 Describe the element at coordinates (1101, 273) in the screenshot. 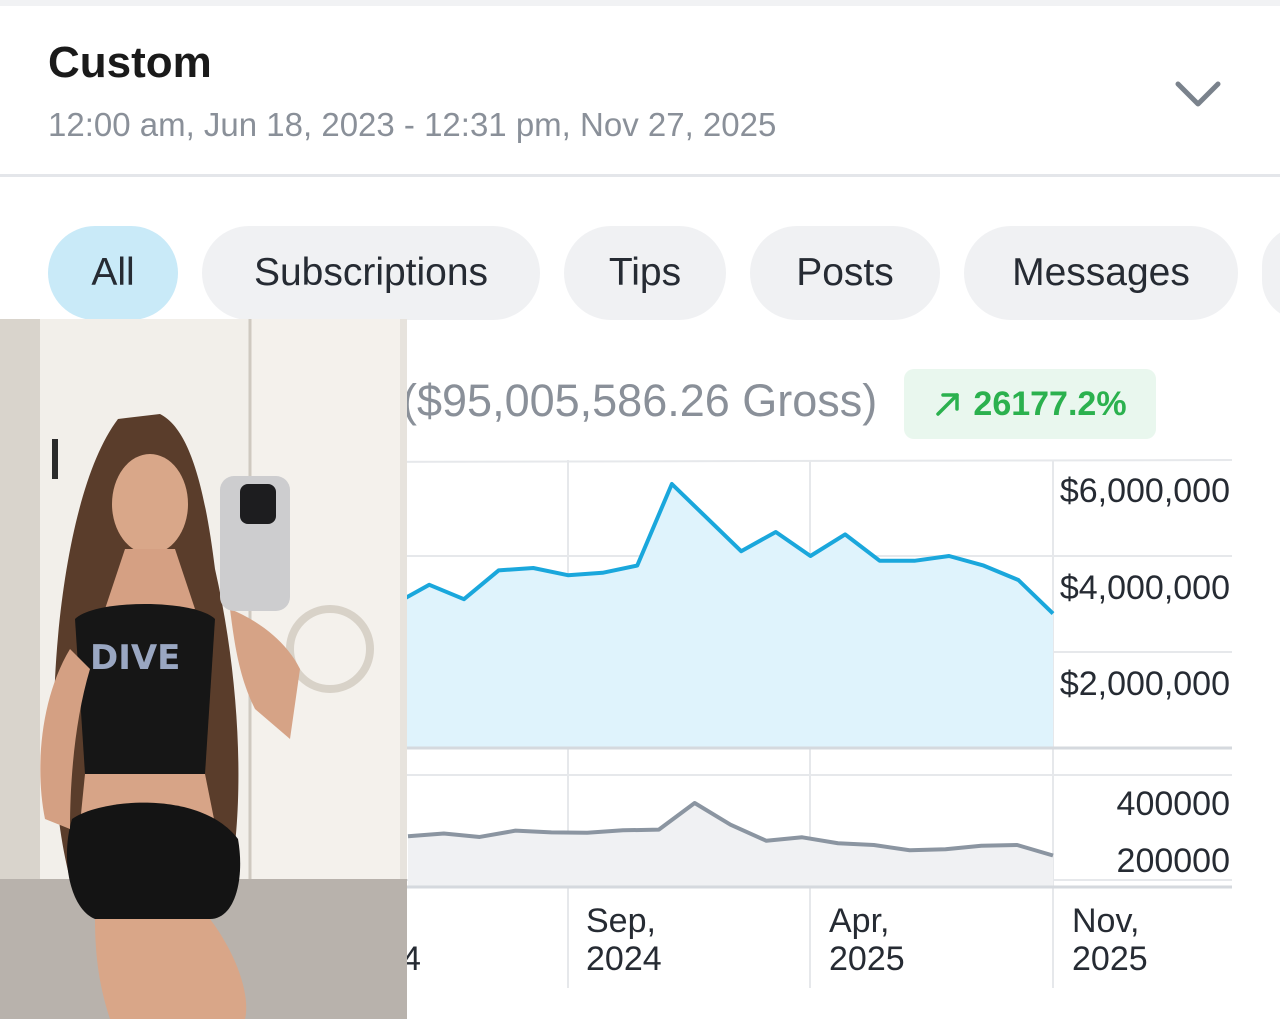

I see `tab-messages: Messages` at that location.